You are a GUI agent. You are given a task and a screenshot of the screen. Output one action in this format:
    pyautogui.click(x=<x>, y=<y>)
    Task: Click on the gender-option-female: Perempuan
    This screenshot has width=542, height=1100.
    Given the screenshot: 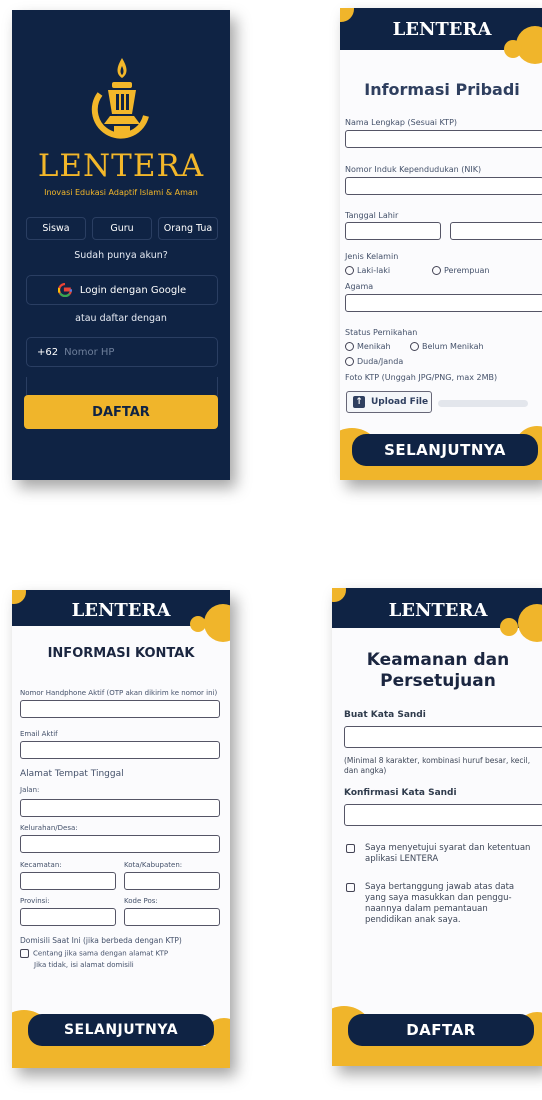 What is the action you would take?
    pyautogui.click(x=460, y=270)
    